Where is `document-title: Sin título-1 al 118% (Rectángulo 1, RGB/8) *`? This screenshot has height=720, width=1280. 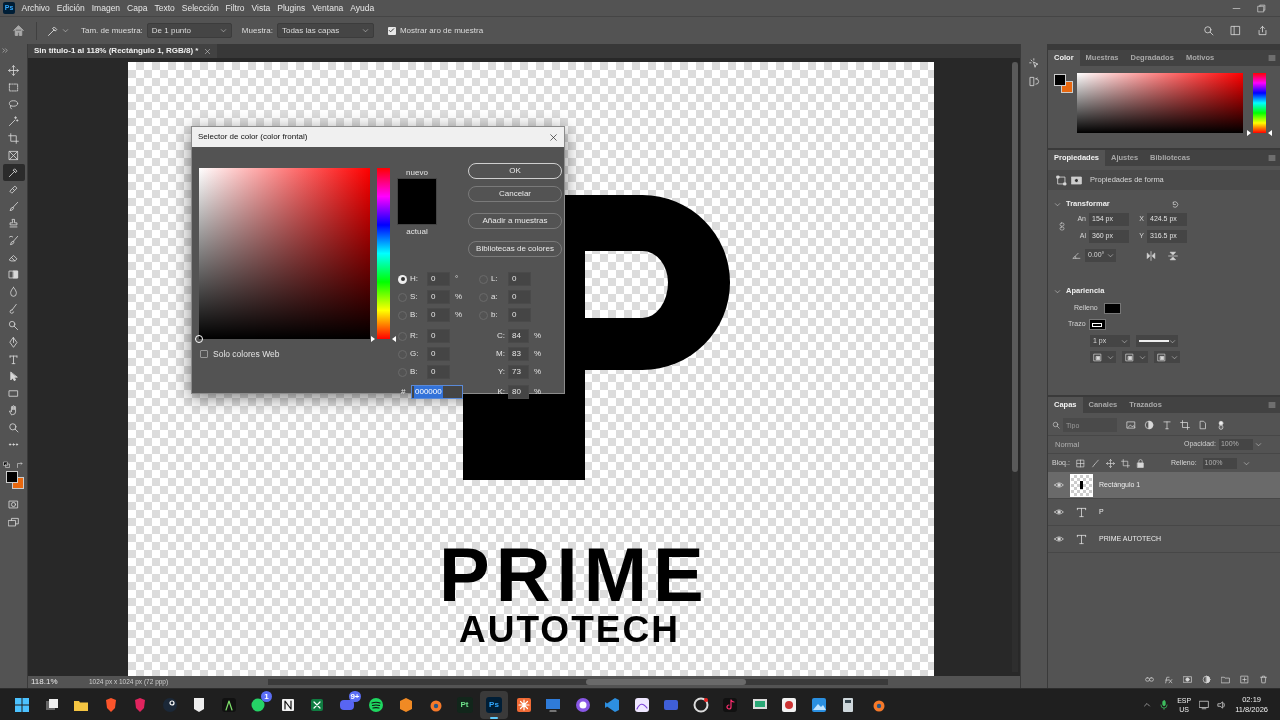
document-title: Sin título-1 al 118% (Rectángulo 1, RGB/8) * is located at coordinates (116, 51).